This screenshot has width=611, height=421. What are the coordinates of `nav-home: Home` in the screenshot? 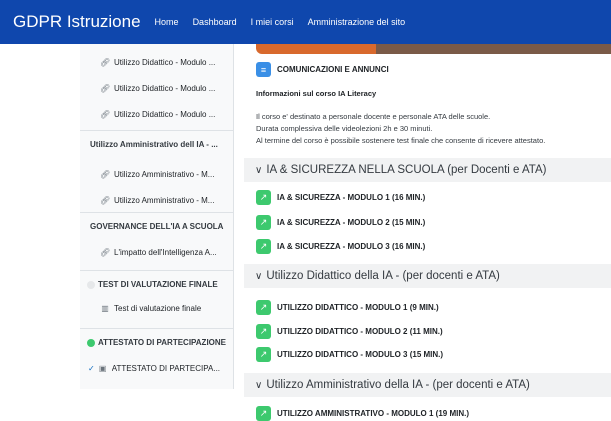 It's located at (167, 22).